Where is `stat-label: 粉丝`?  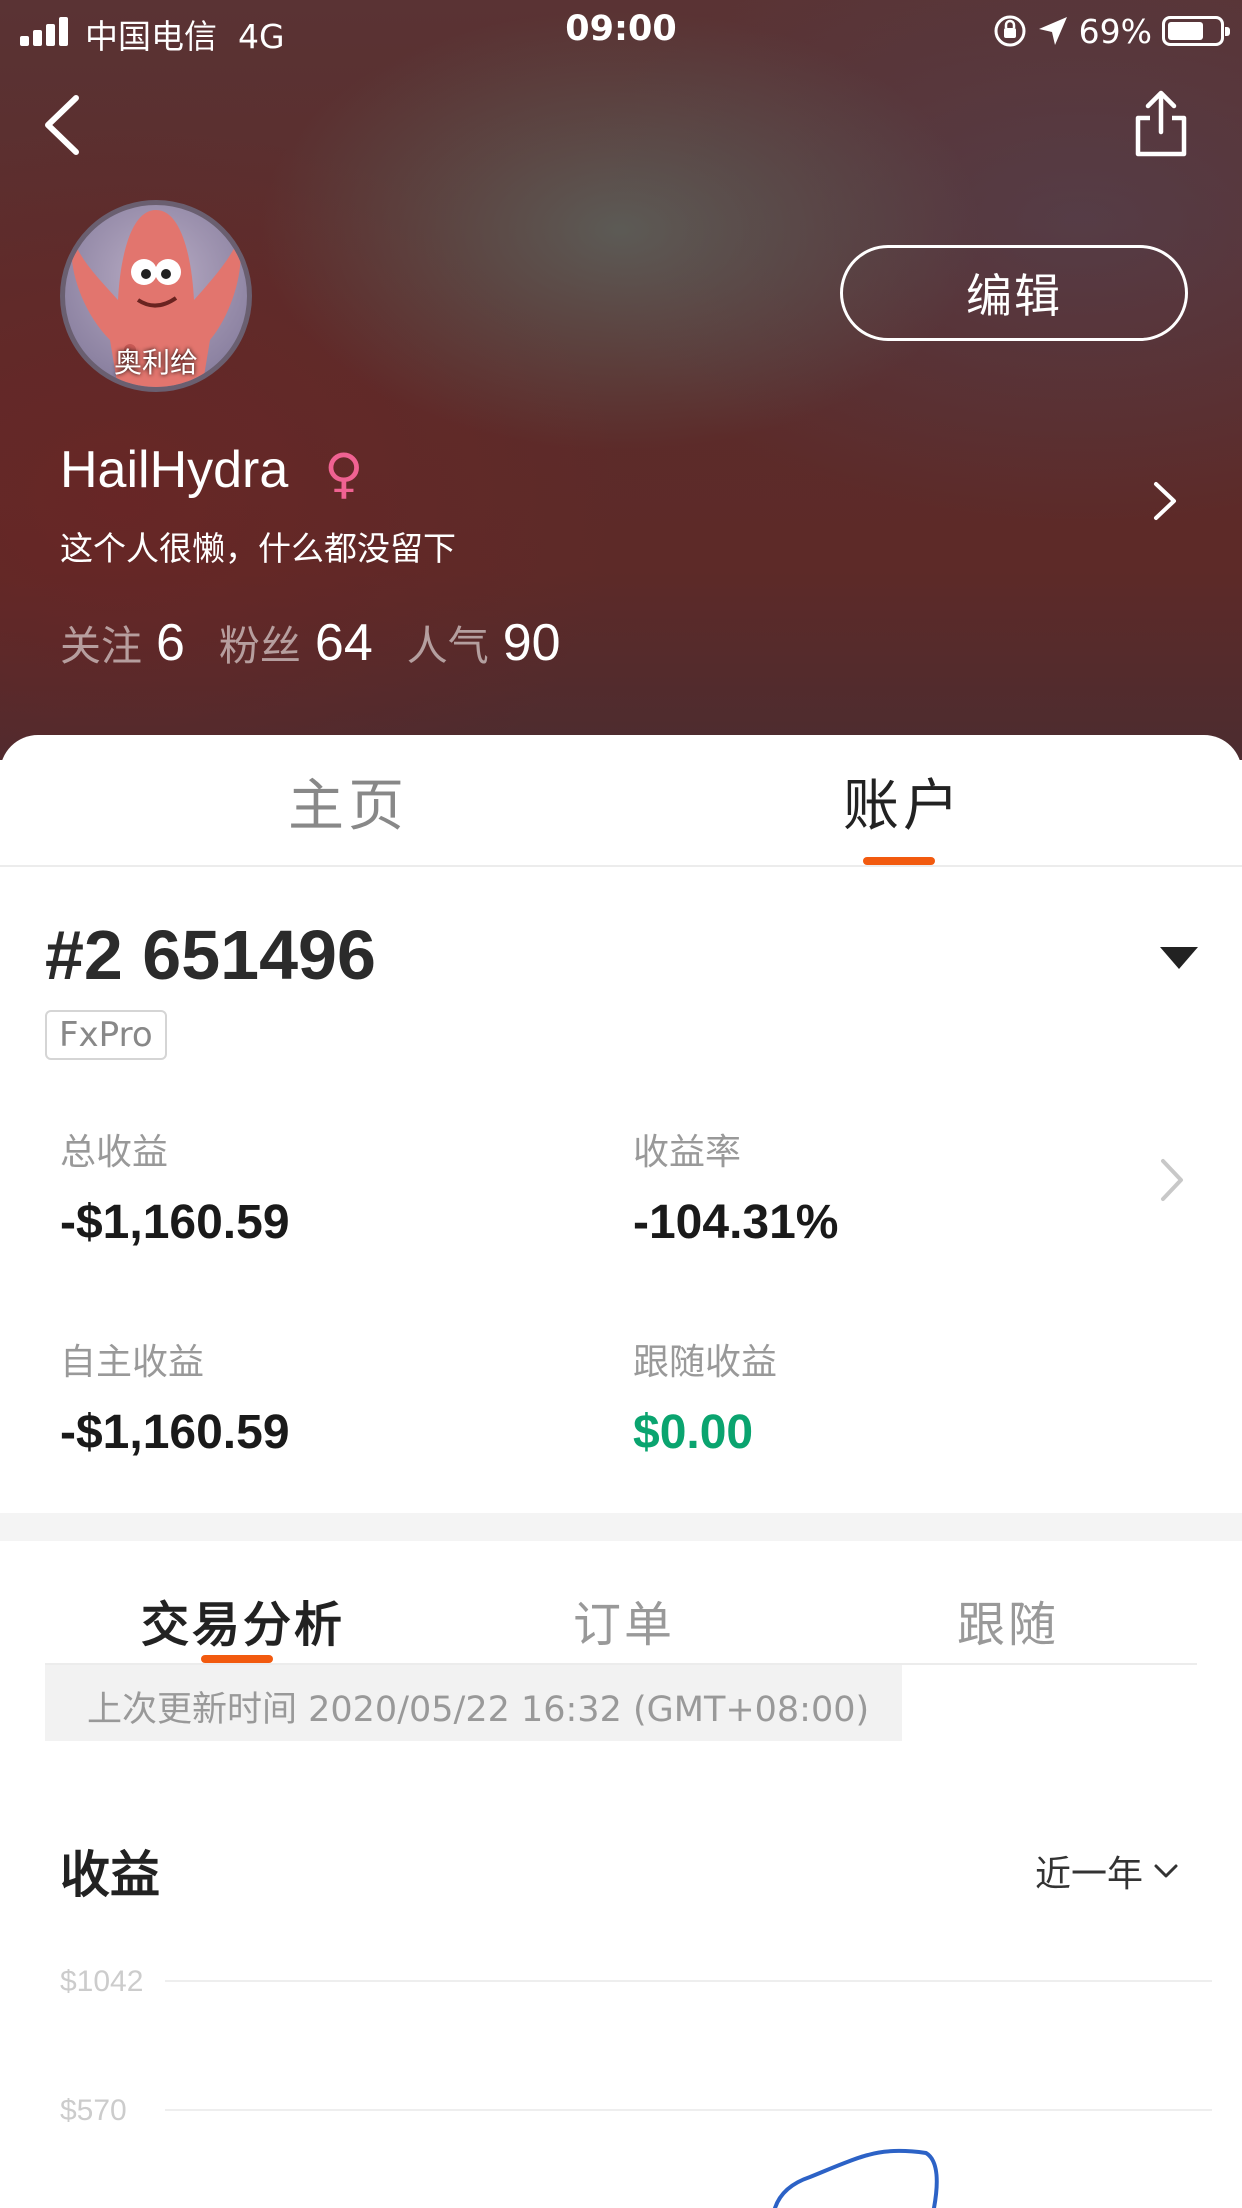
stat-label: 粉丝 is located at coordinates (259, 646).